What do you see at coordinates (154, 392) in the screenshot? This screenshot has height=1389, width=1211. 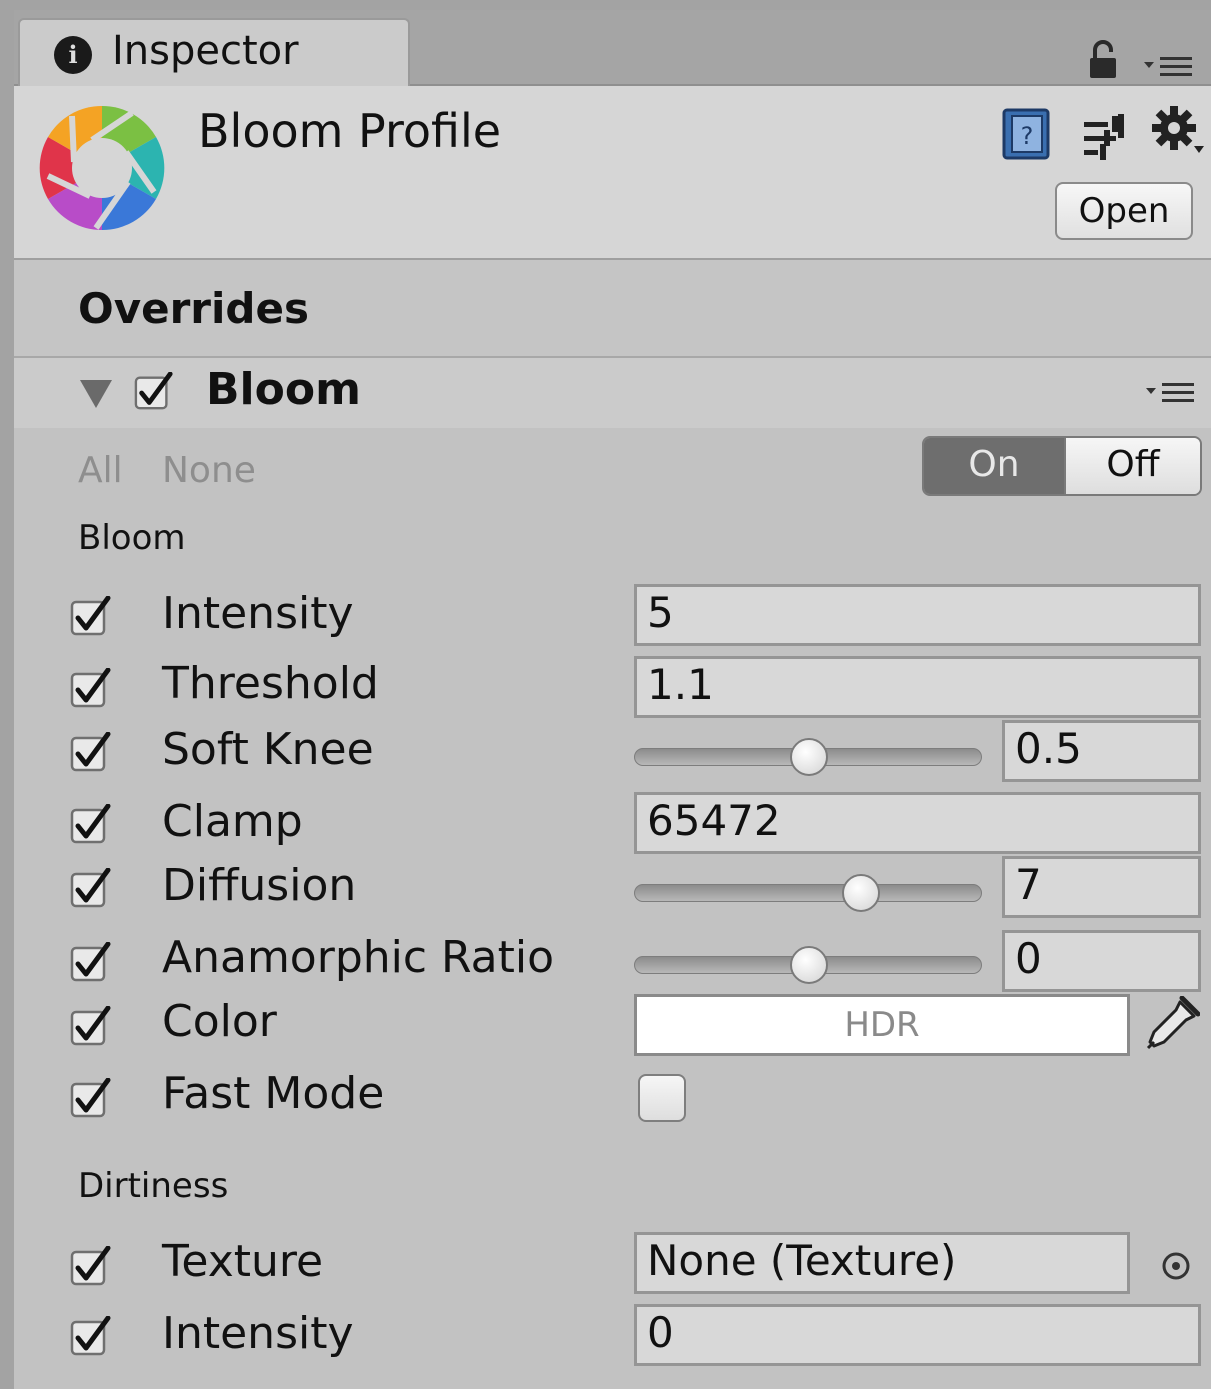 I see `bloom-enabled-checkbox` at bounding box center [154, 392].